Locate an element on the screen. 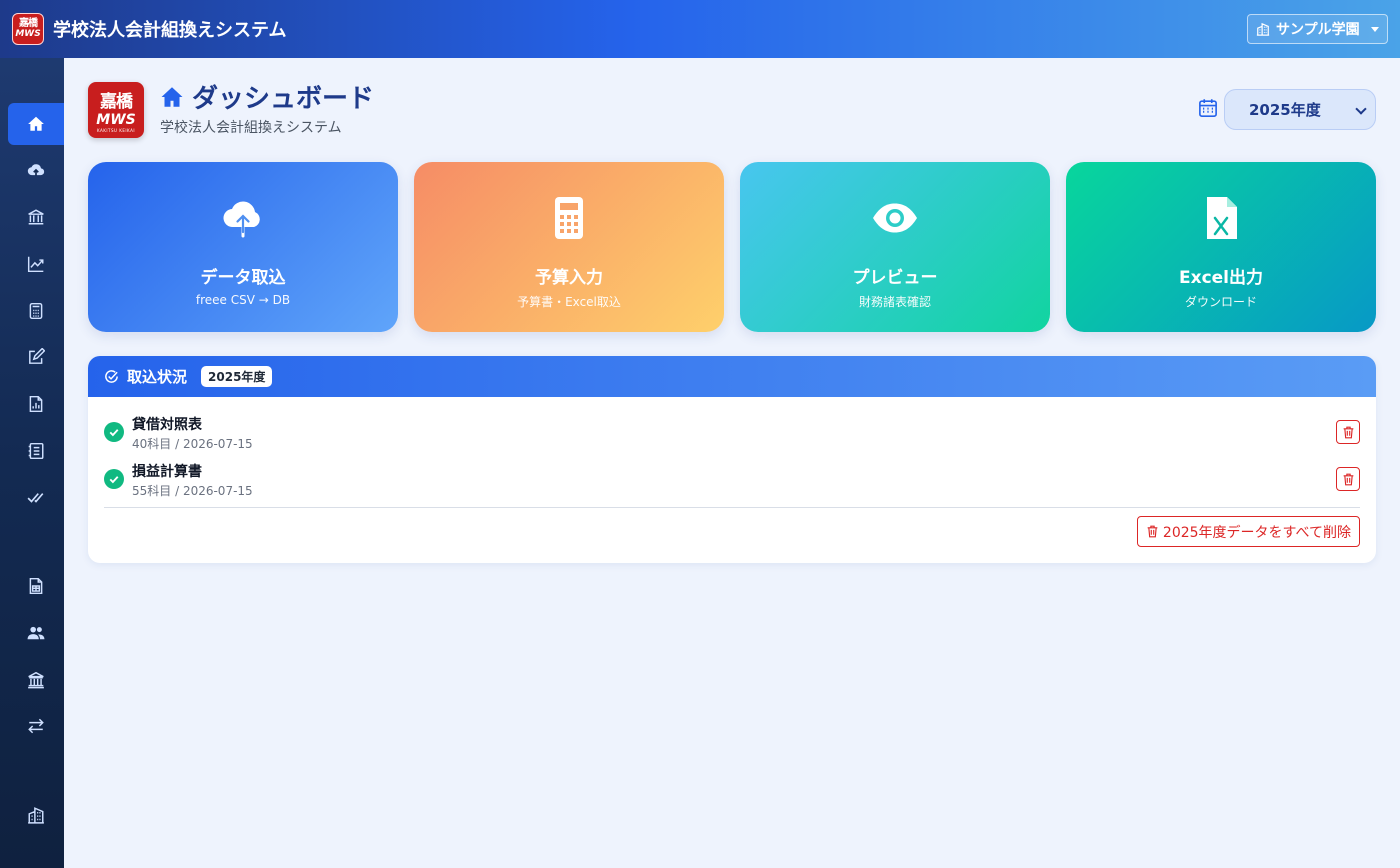 The width and height of the screenshot is (1400, 868). card-subtitle: ダウンロード is located at coordinates (1220, 302).